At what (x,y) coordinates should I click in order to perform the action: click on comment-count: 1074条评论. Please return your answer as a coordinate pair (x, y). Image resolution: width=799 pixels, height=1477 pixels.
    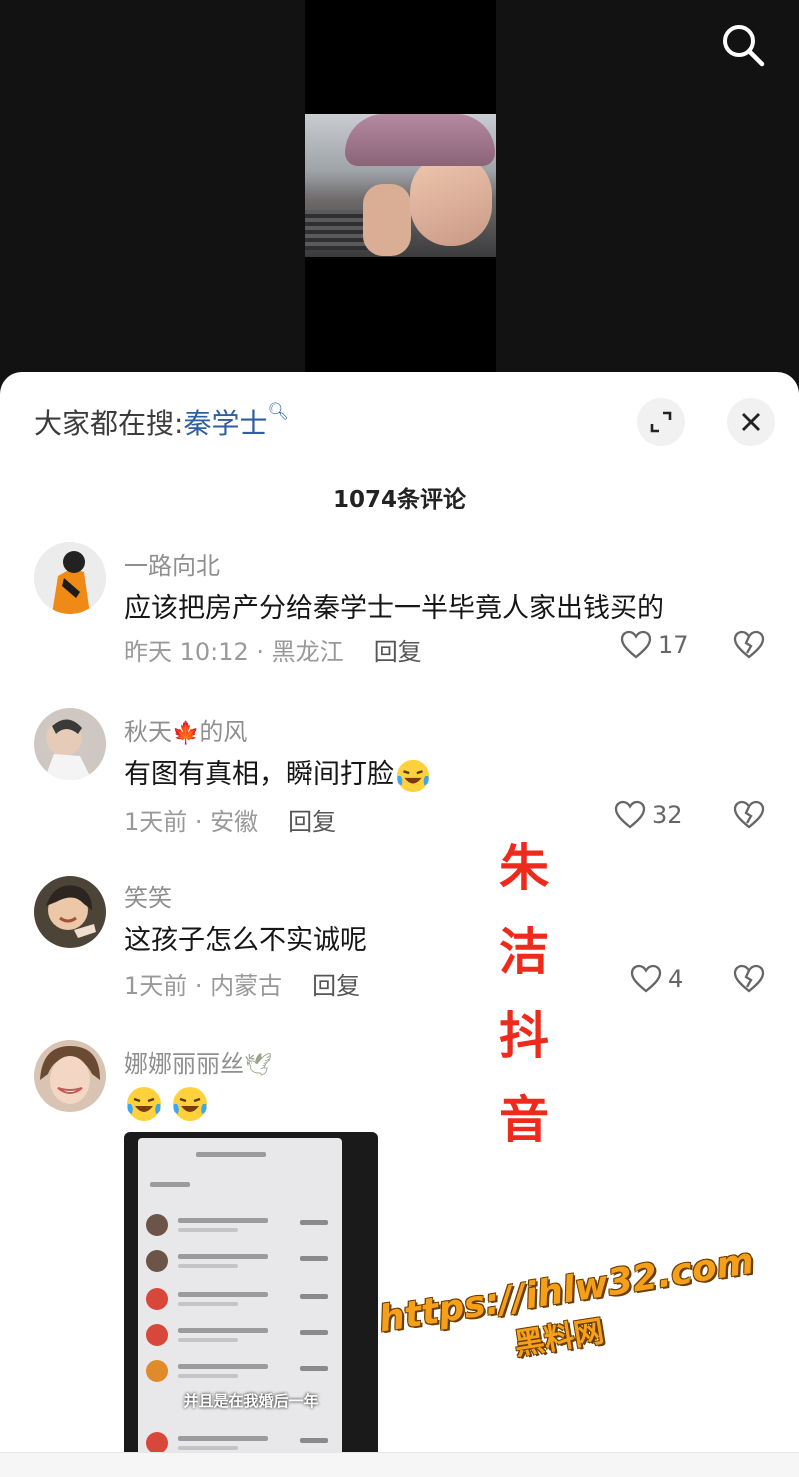
    Looking at the image, I should click on (399, 500).